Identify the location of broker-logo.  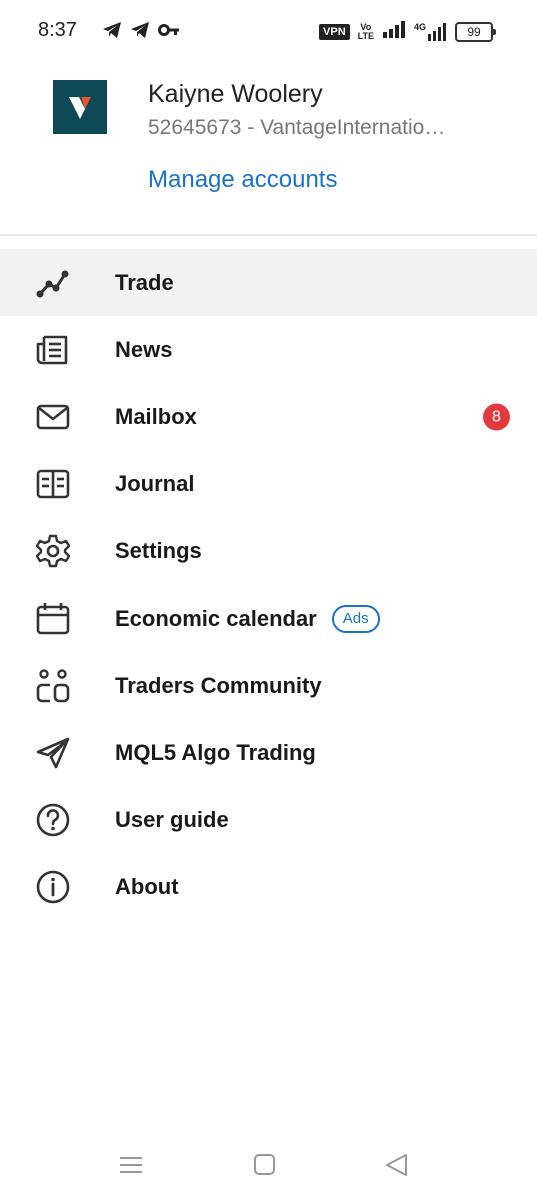
(80, 107).